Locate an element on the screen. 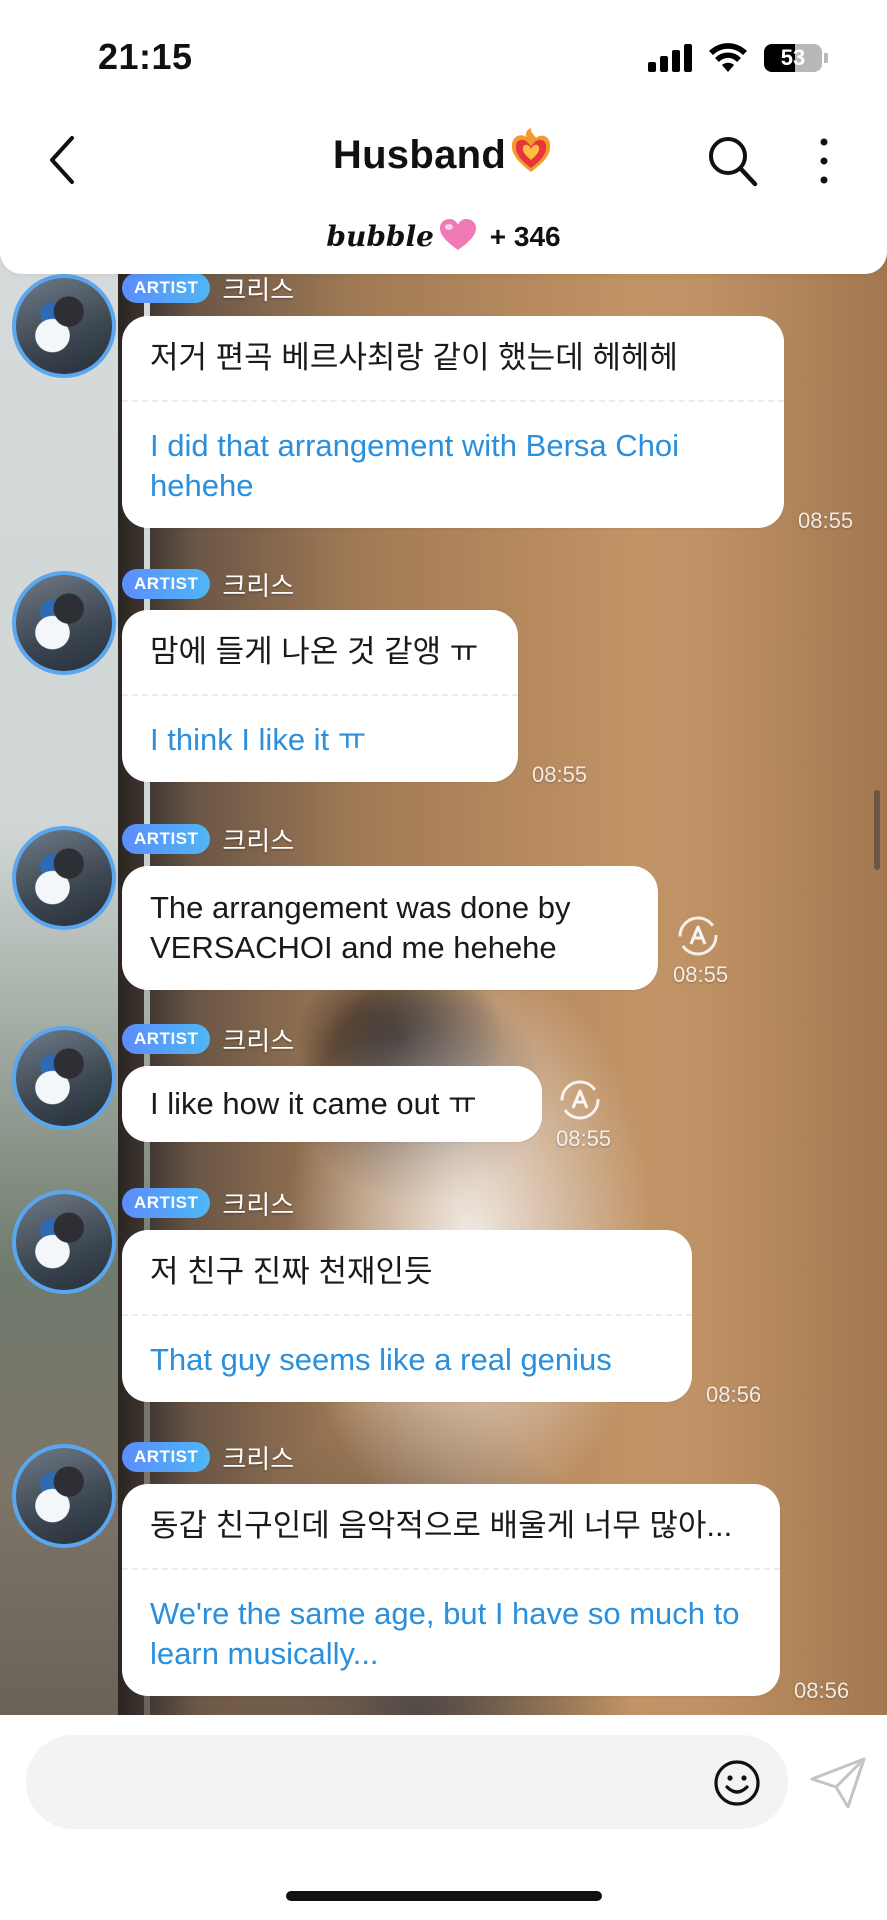 Image resolution: width=887 pixels, height=1920 pixels. message-translation-text: That guy seems like a real genius is located at coordinates (381, 1359).